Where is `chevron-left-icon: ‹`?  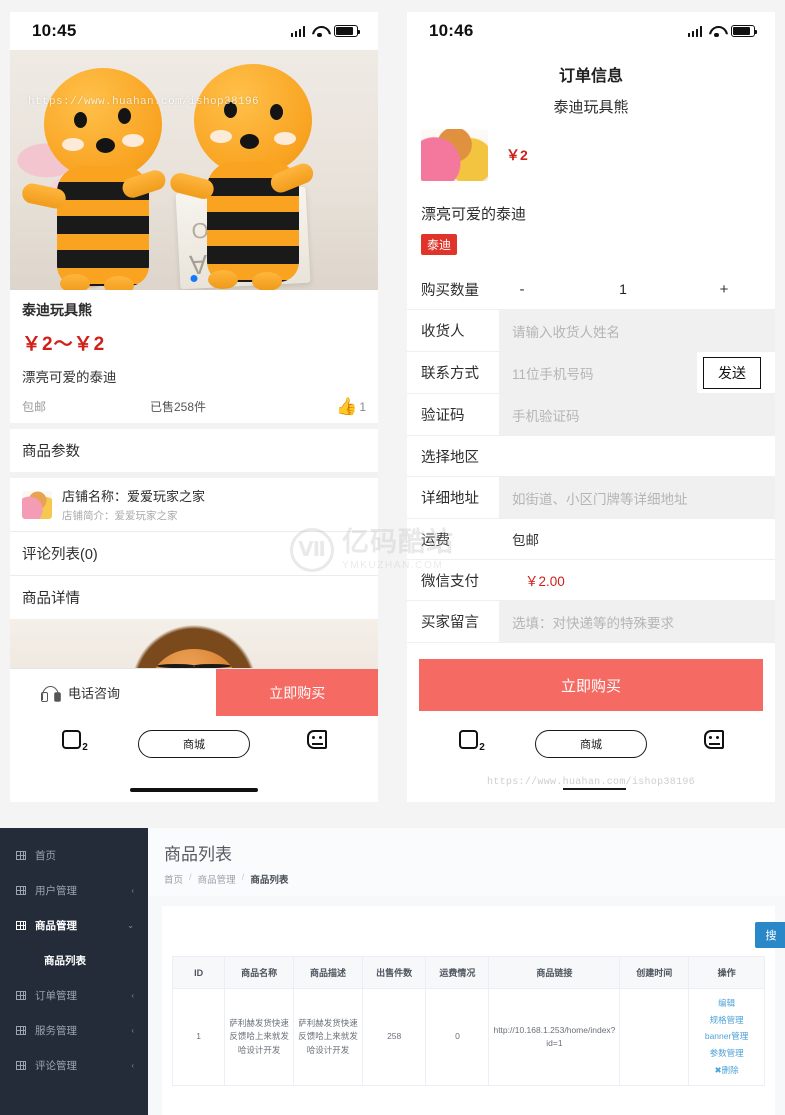 chevron-left-icon: ‹ is located at coordinates (132, 1065).